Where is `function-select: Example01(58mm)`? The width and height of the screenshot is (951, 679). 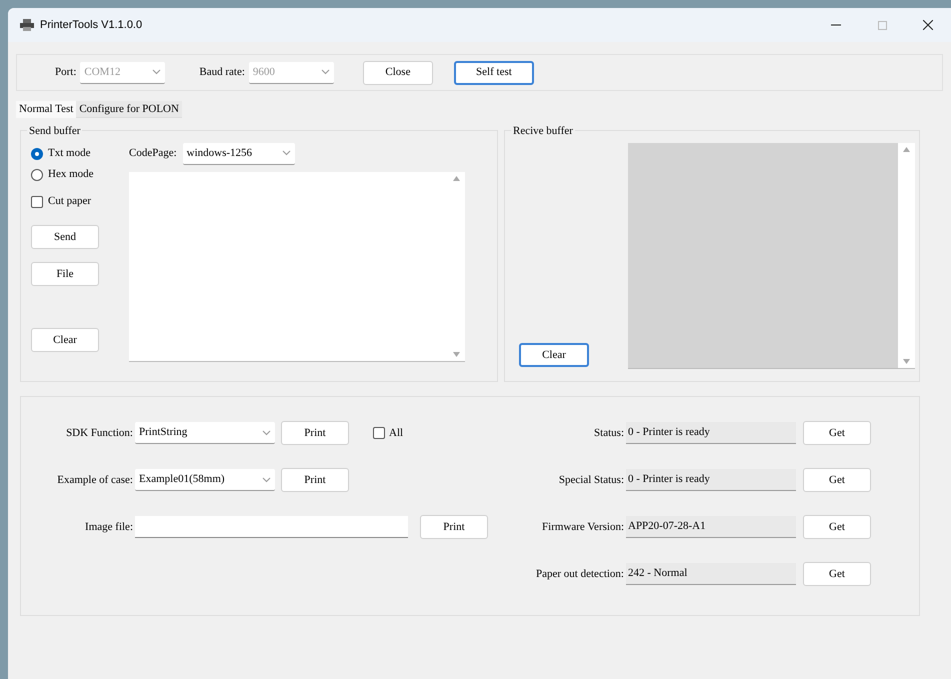 function-select: Example01(58mm) is located at coordinates (205, 480).